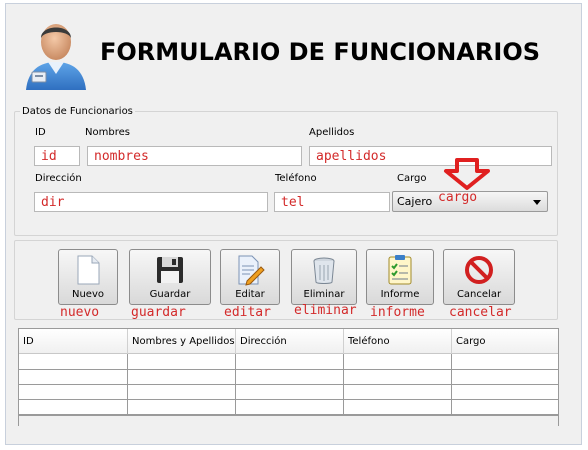 The height and width of the screenshot is (450, 588). What do you see at coordinates (325, 310) in the screenshot?
I see `eliminar-annotation: eliminar` at bounding box center [325, 310].